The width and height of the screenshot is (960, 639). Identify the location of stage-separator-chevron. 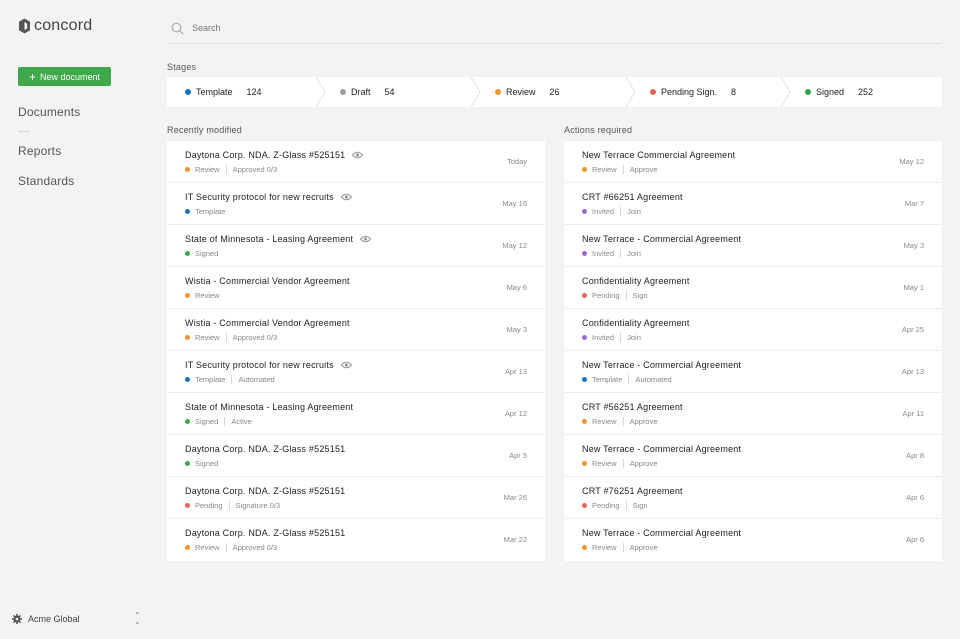
(631, 92).